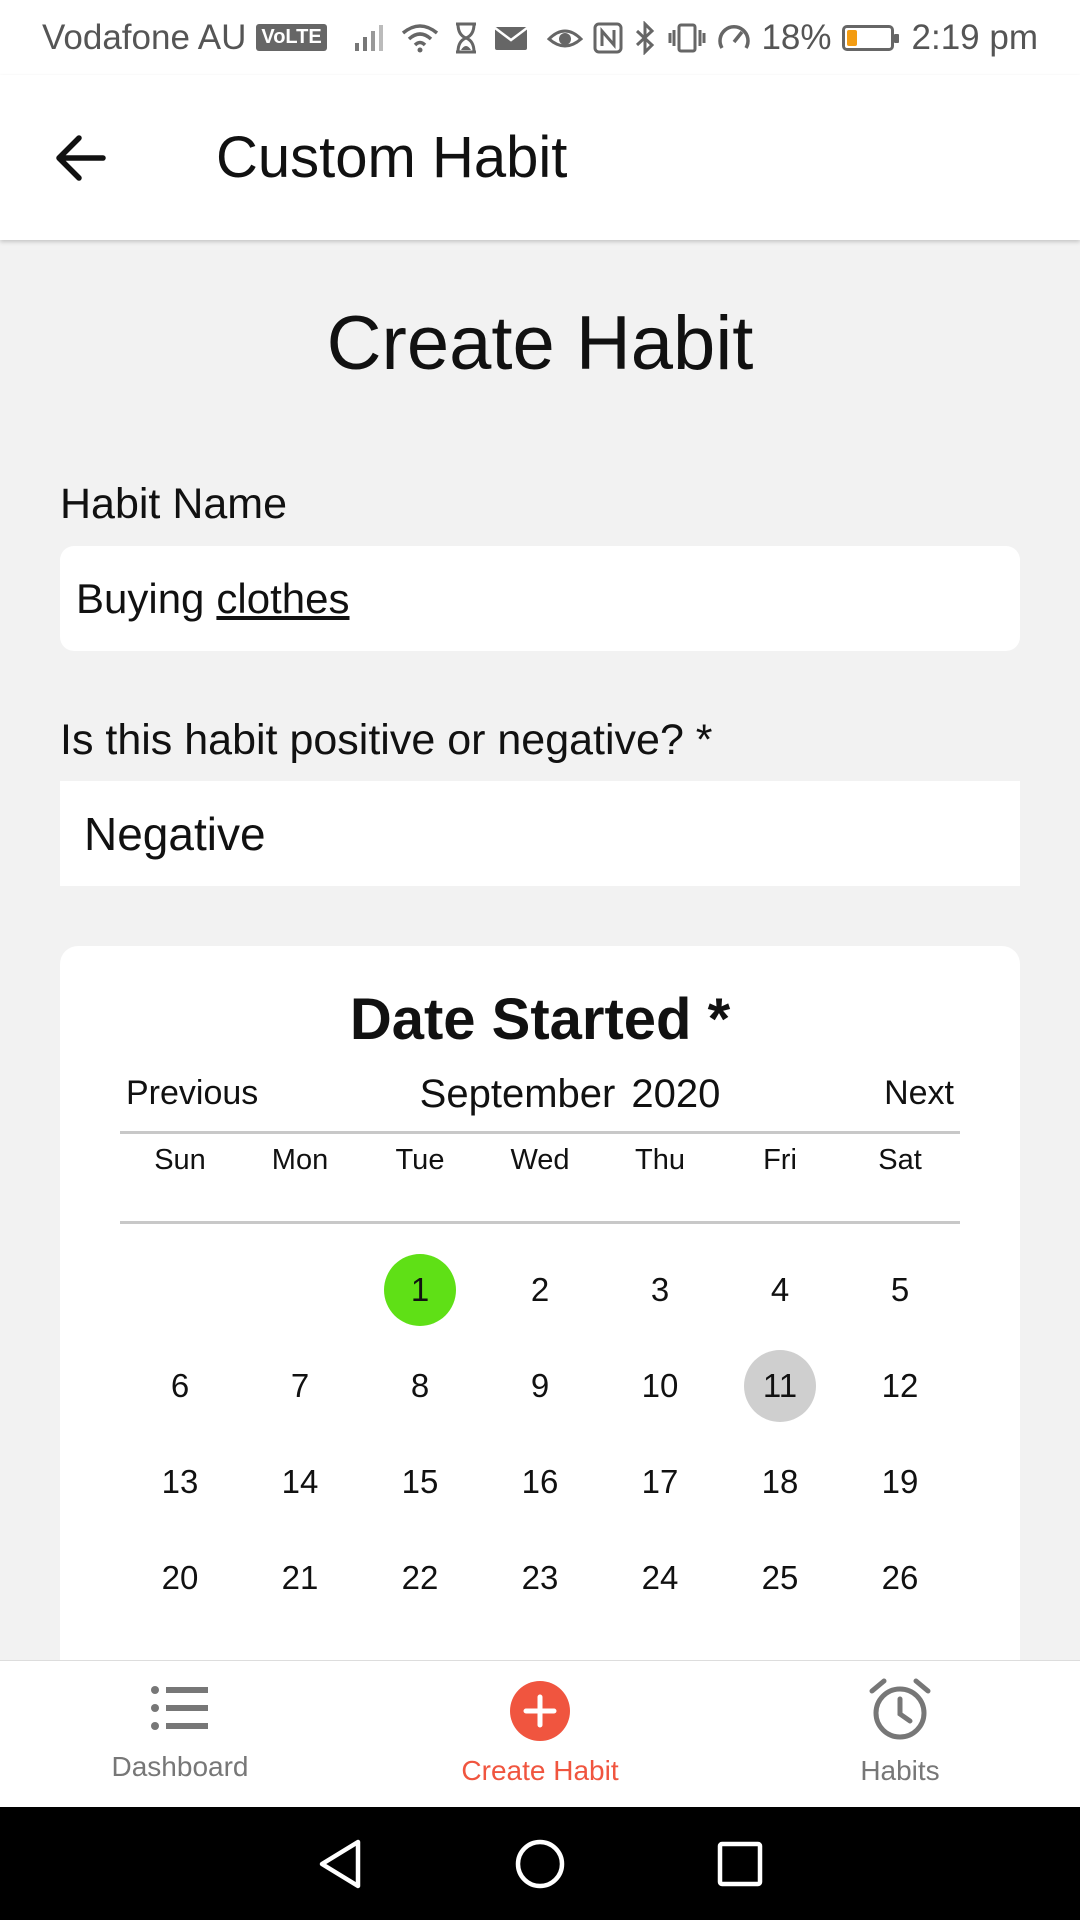 This screenshot has width=1080, height=1920. I want to click on nav-create-habit: Create Habit, so click(540, 1734).